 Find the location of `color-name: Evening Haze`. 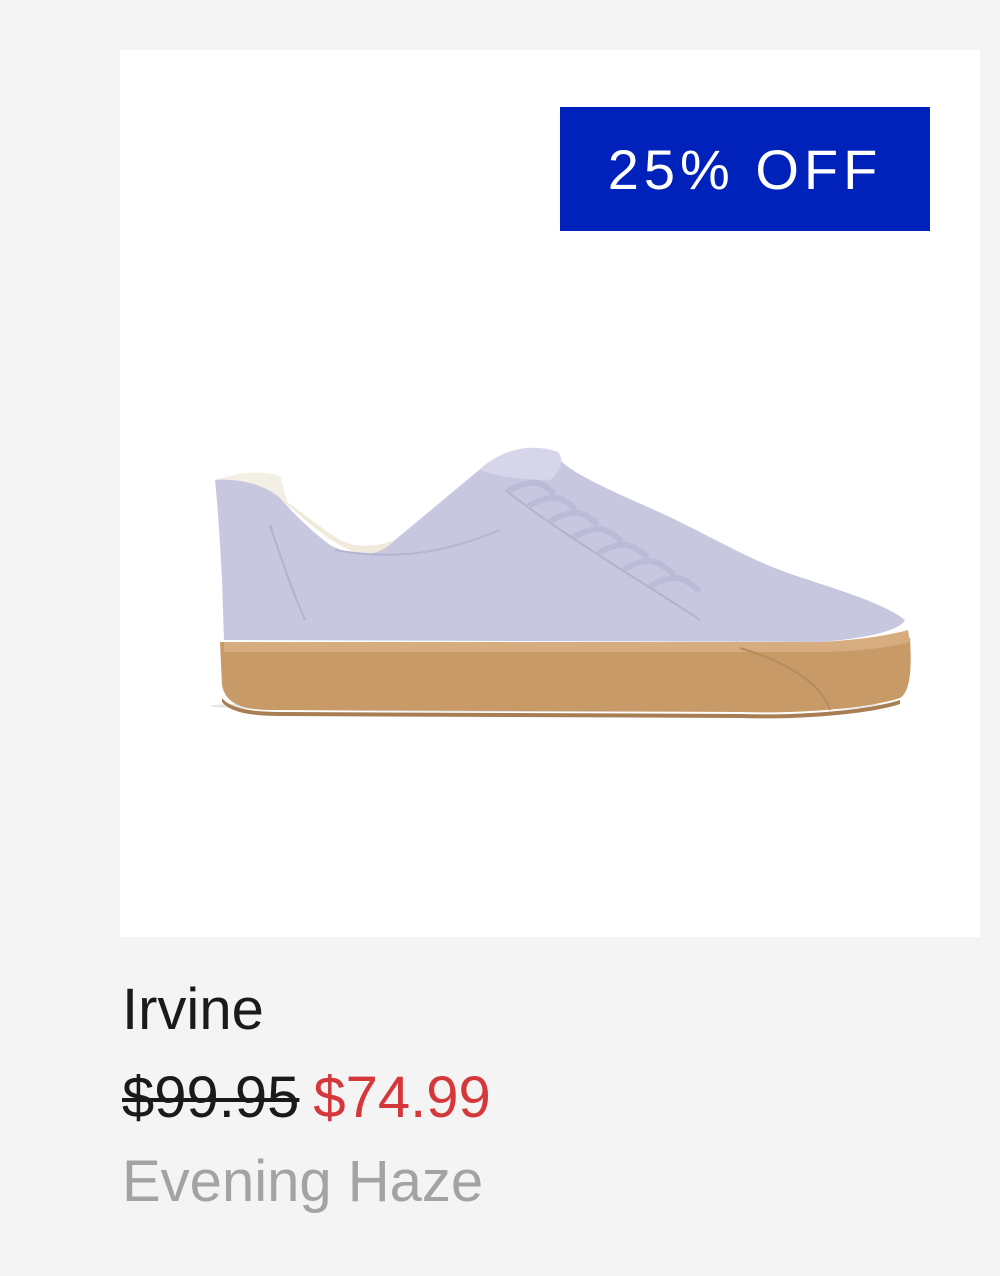

color-name: Evening Haze is located at coordinates (303, 1181).